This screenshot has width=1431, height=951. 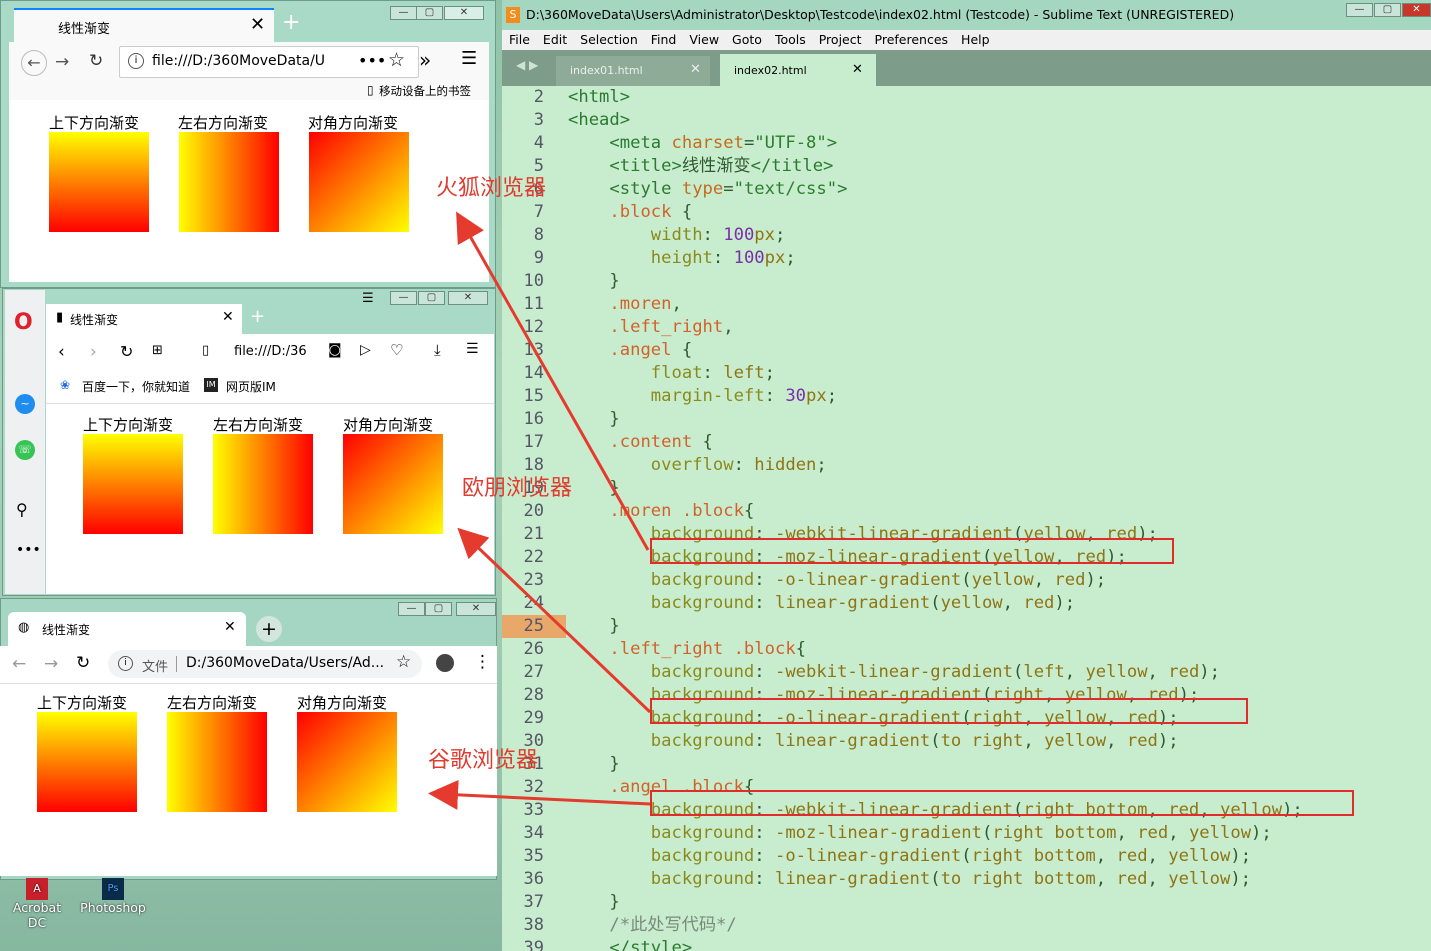 I want to click on annotation-opera: 欧朋浏览器, so click(x=517, y=488).